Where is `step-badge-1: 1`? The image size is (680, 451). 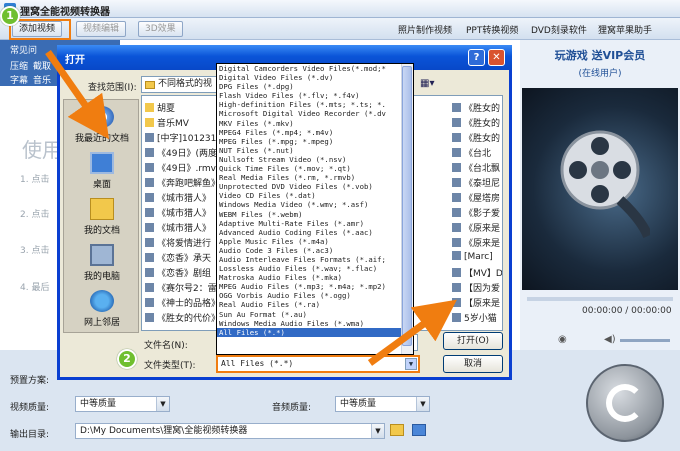 step-badge-1: 1 is located at coordinates (10, 16).